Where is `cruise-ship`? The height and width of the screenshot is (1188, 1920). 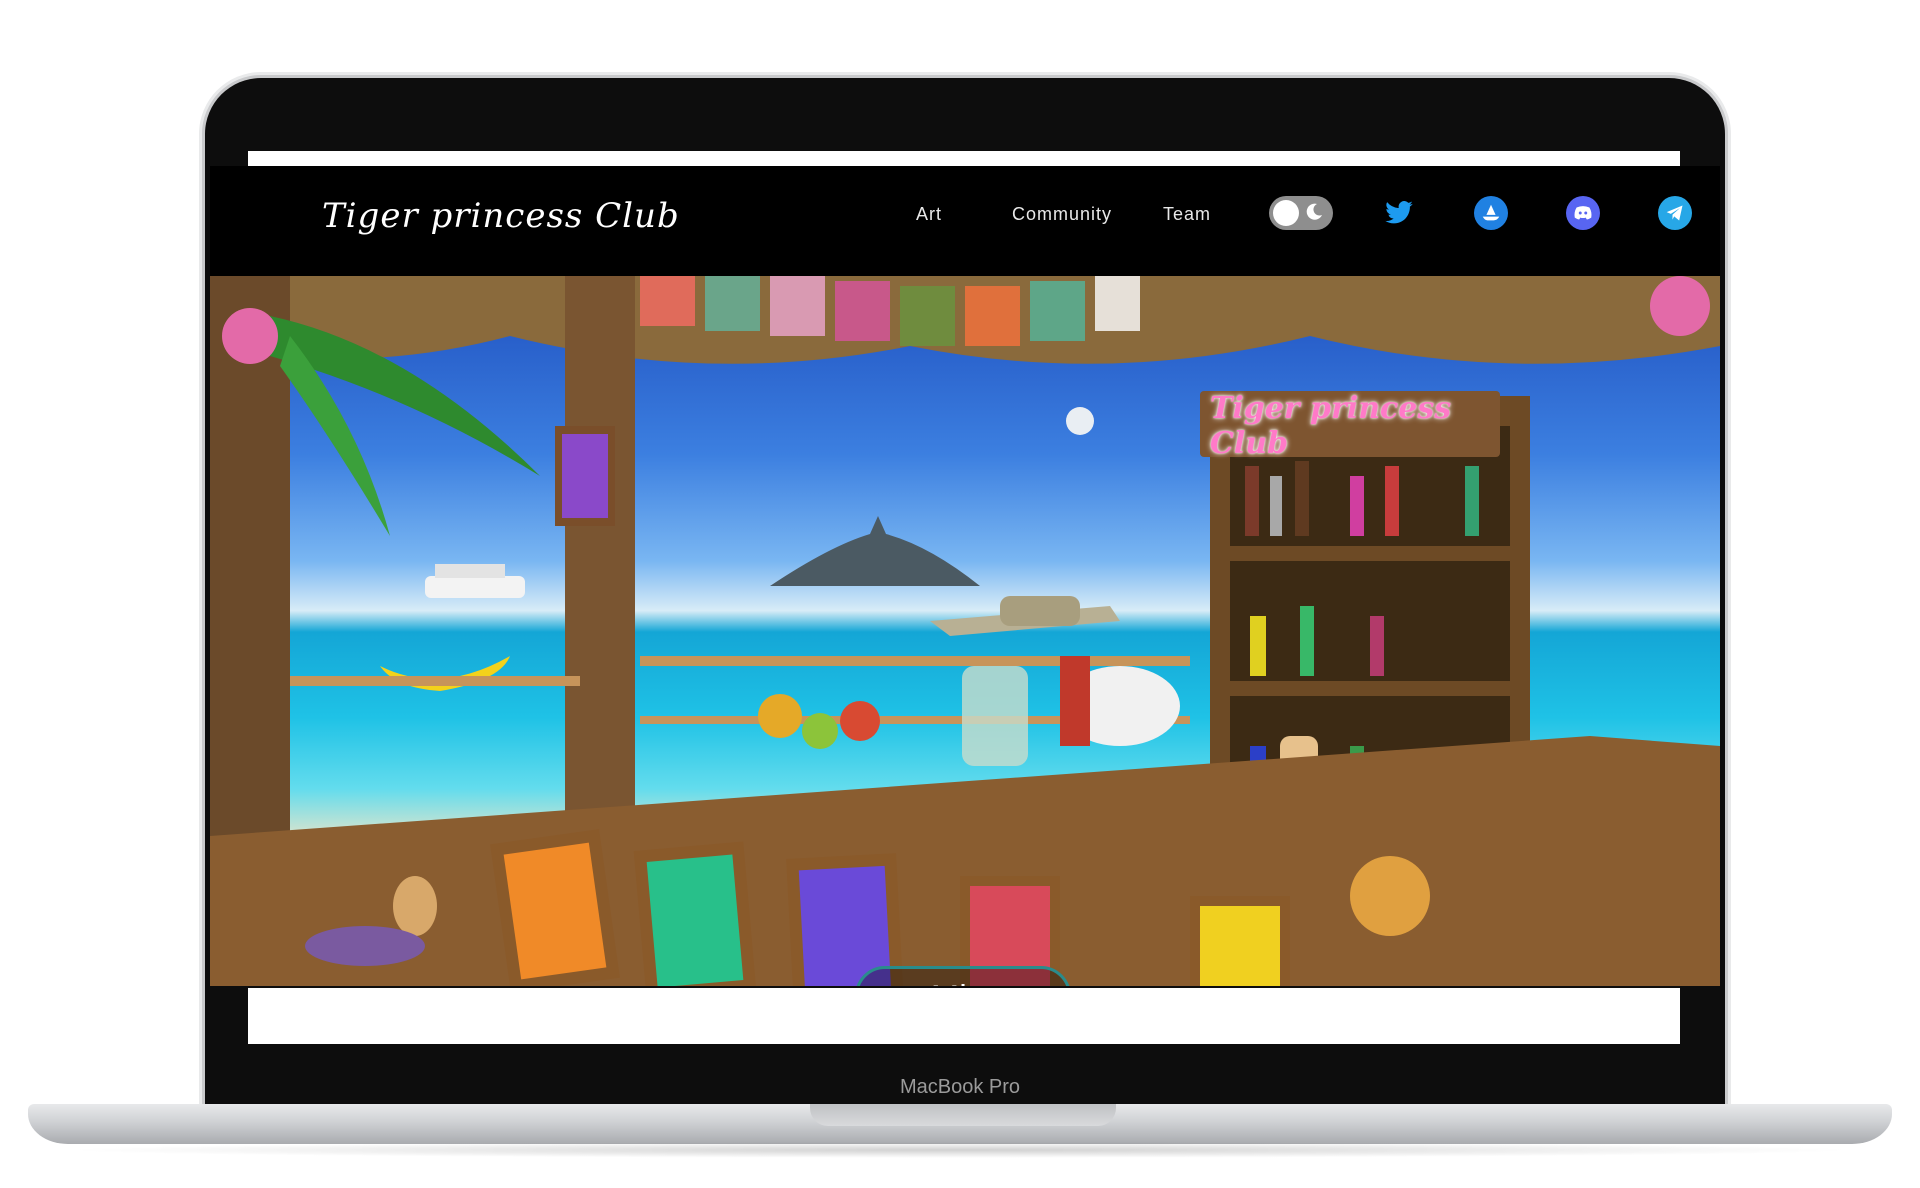 cruise-ship is located at coordinates (475, 587).